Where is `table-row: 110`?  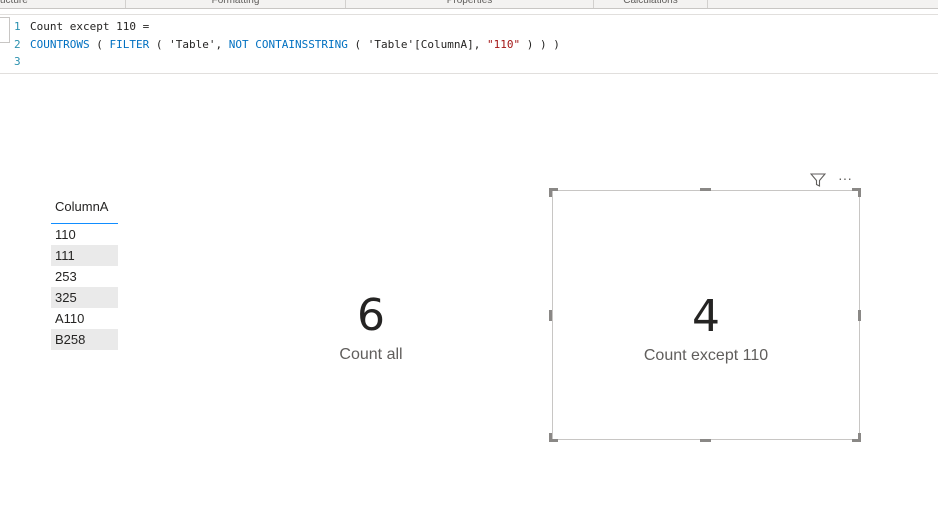
table-row: 110 is located at coordinates (84, 234).